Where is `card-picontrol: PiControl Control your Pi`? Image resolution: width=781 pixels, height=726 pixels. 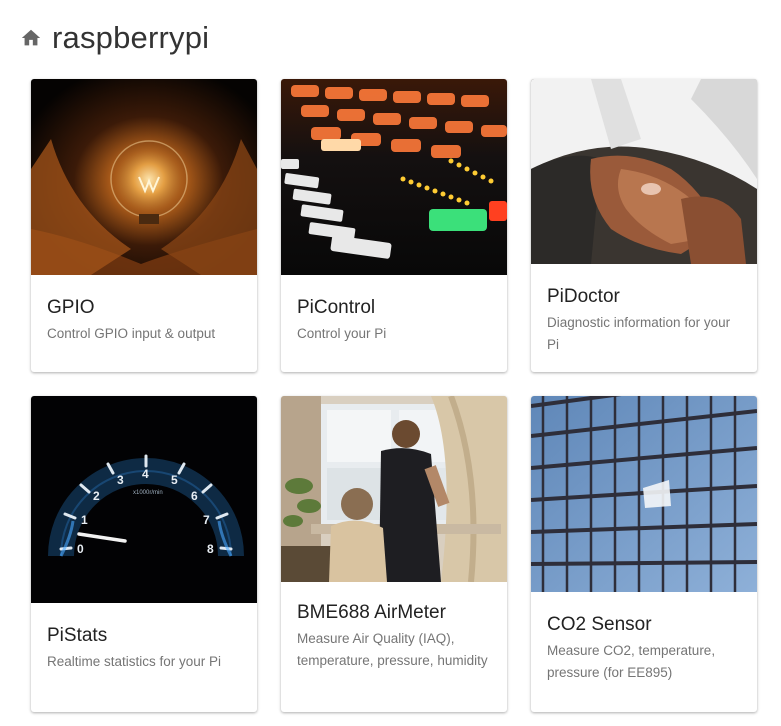 card-picontrol: PiControl Control your Pi is located at coordinates (394, 225).